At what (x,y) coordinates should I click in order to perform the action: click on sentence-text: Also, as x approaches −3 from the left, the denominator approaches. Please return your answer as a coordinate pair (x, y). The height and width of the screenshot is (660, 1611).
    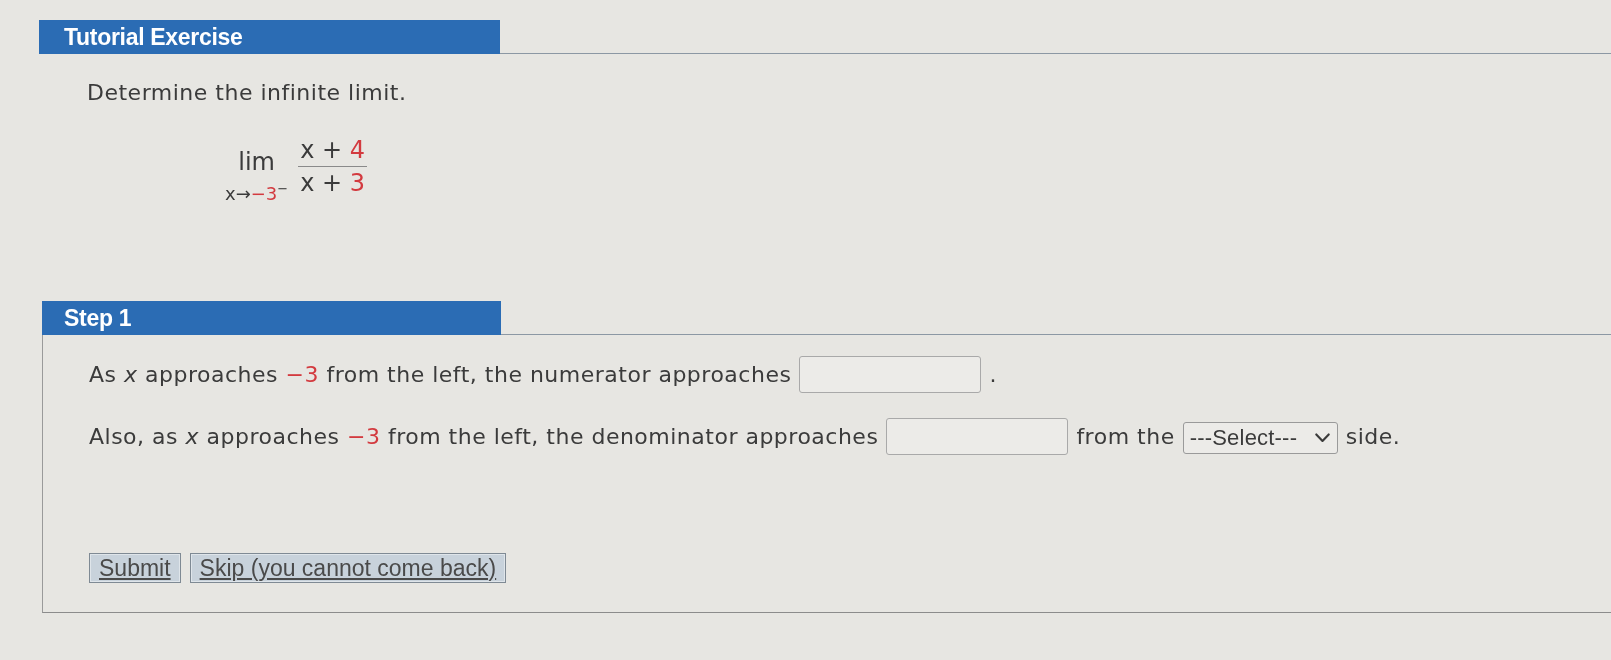
    Looking at the image, I should click on (484, 436).